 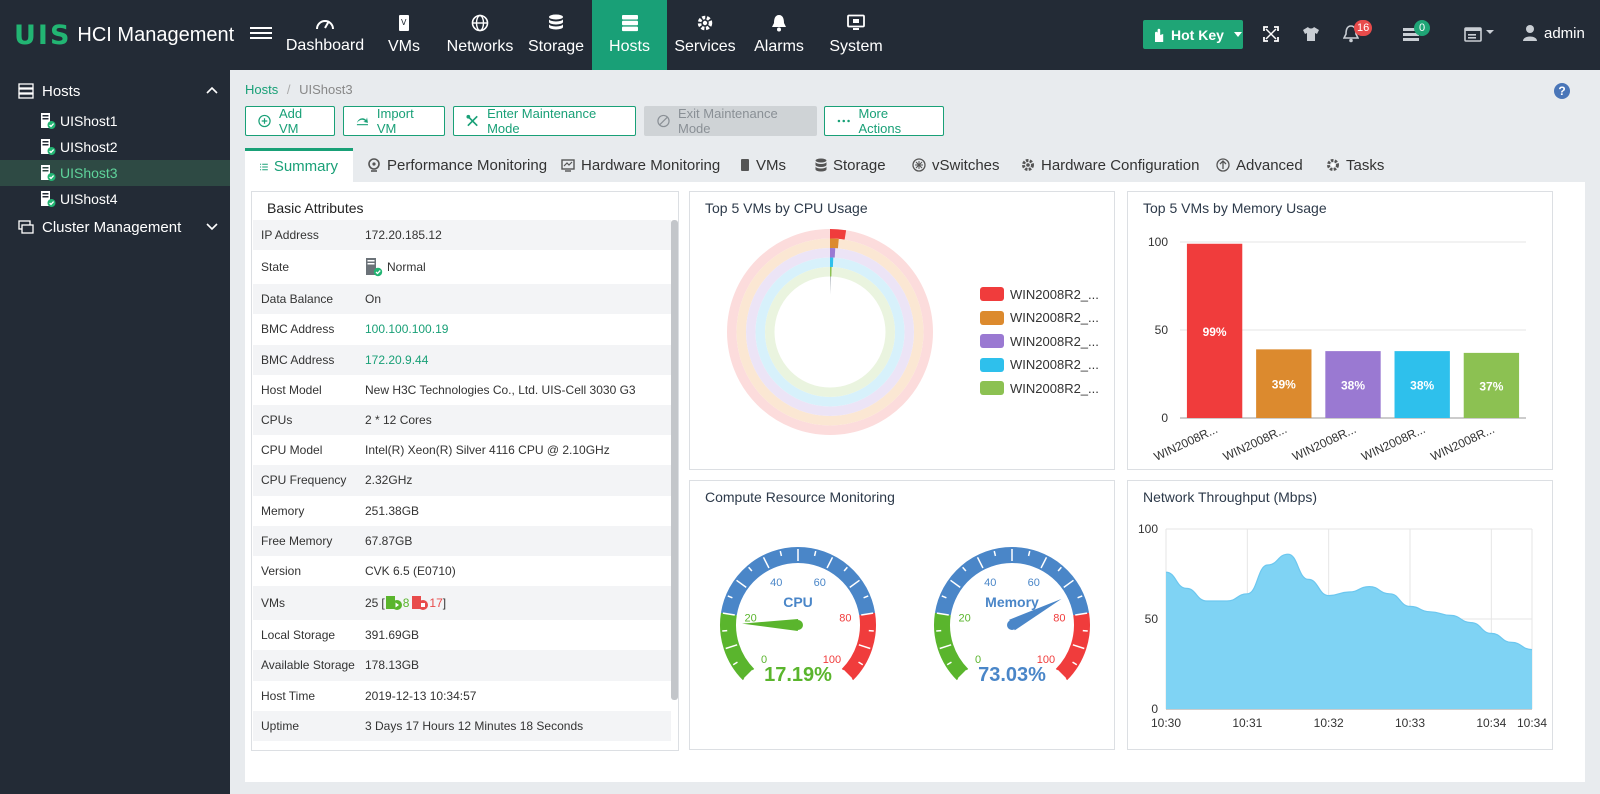 I want to click on attribute-key: Local Storage, so click(x=298, y=635).